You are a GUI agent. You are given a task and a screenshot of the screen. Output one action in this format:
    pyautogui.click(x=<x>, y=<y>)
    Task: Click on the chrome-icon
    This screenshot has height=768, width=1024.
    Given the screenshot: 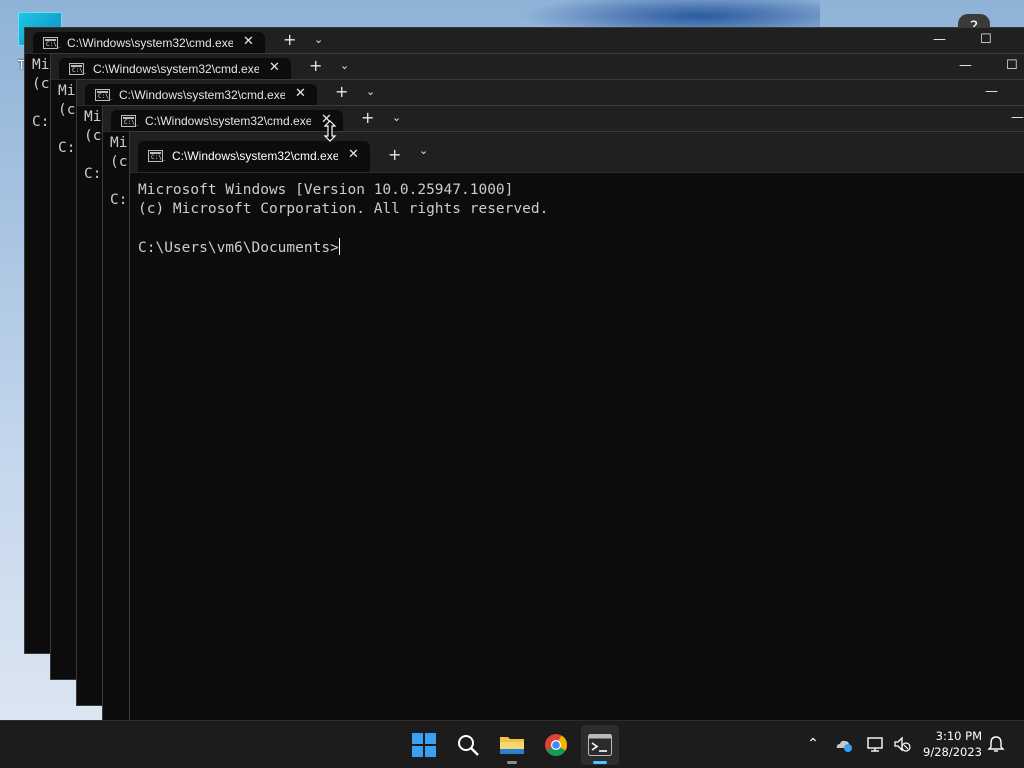 What is the action you would take?
    pyautogui.click(x=556, y=745)
    